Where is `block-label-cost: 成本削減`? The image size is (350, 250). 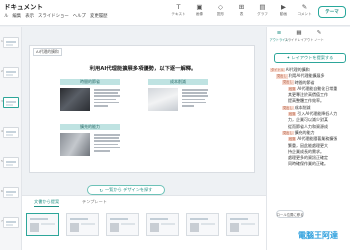 block-label-cost: 成本削減 is located at coordinates (178, 82).